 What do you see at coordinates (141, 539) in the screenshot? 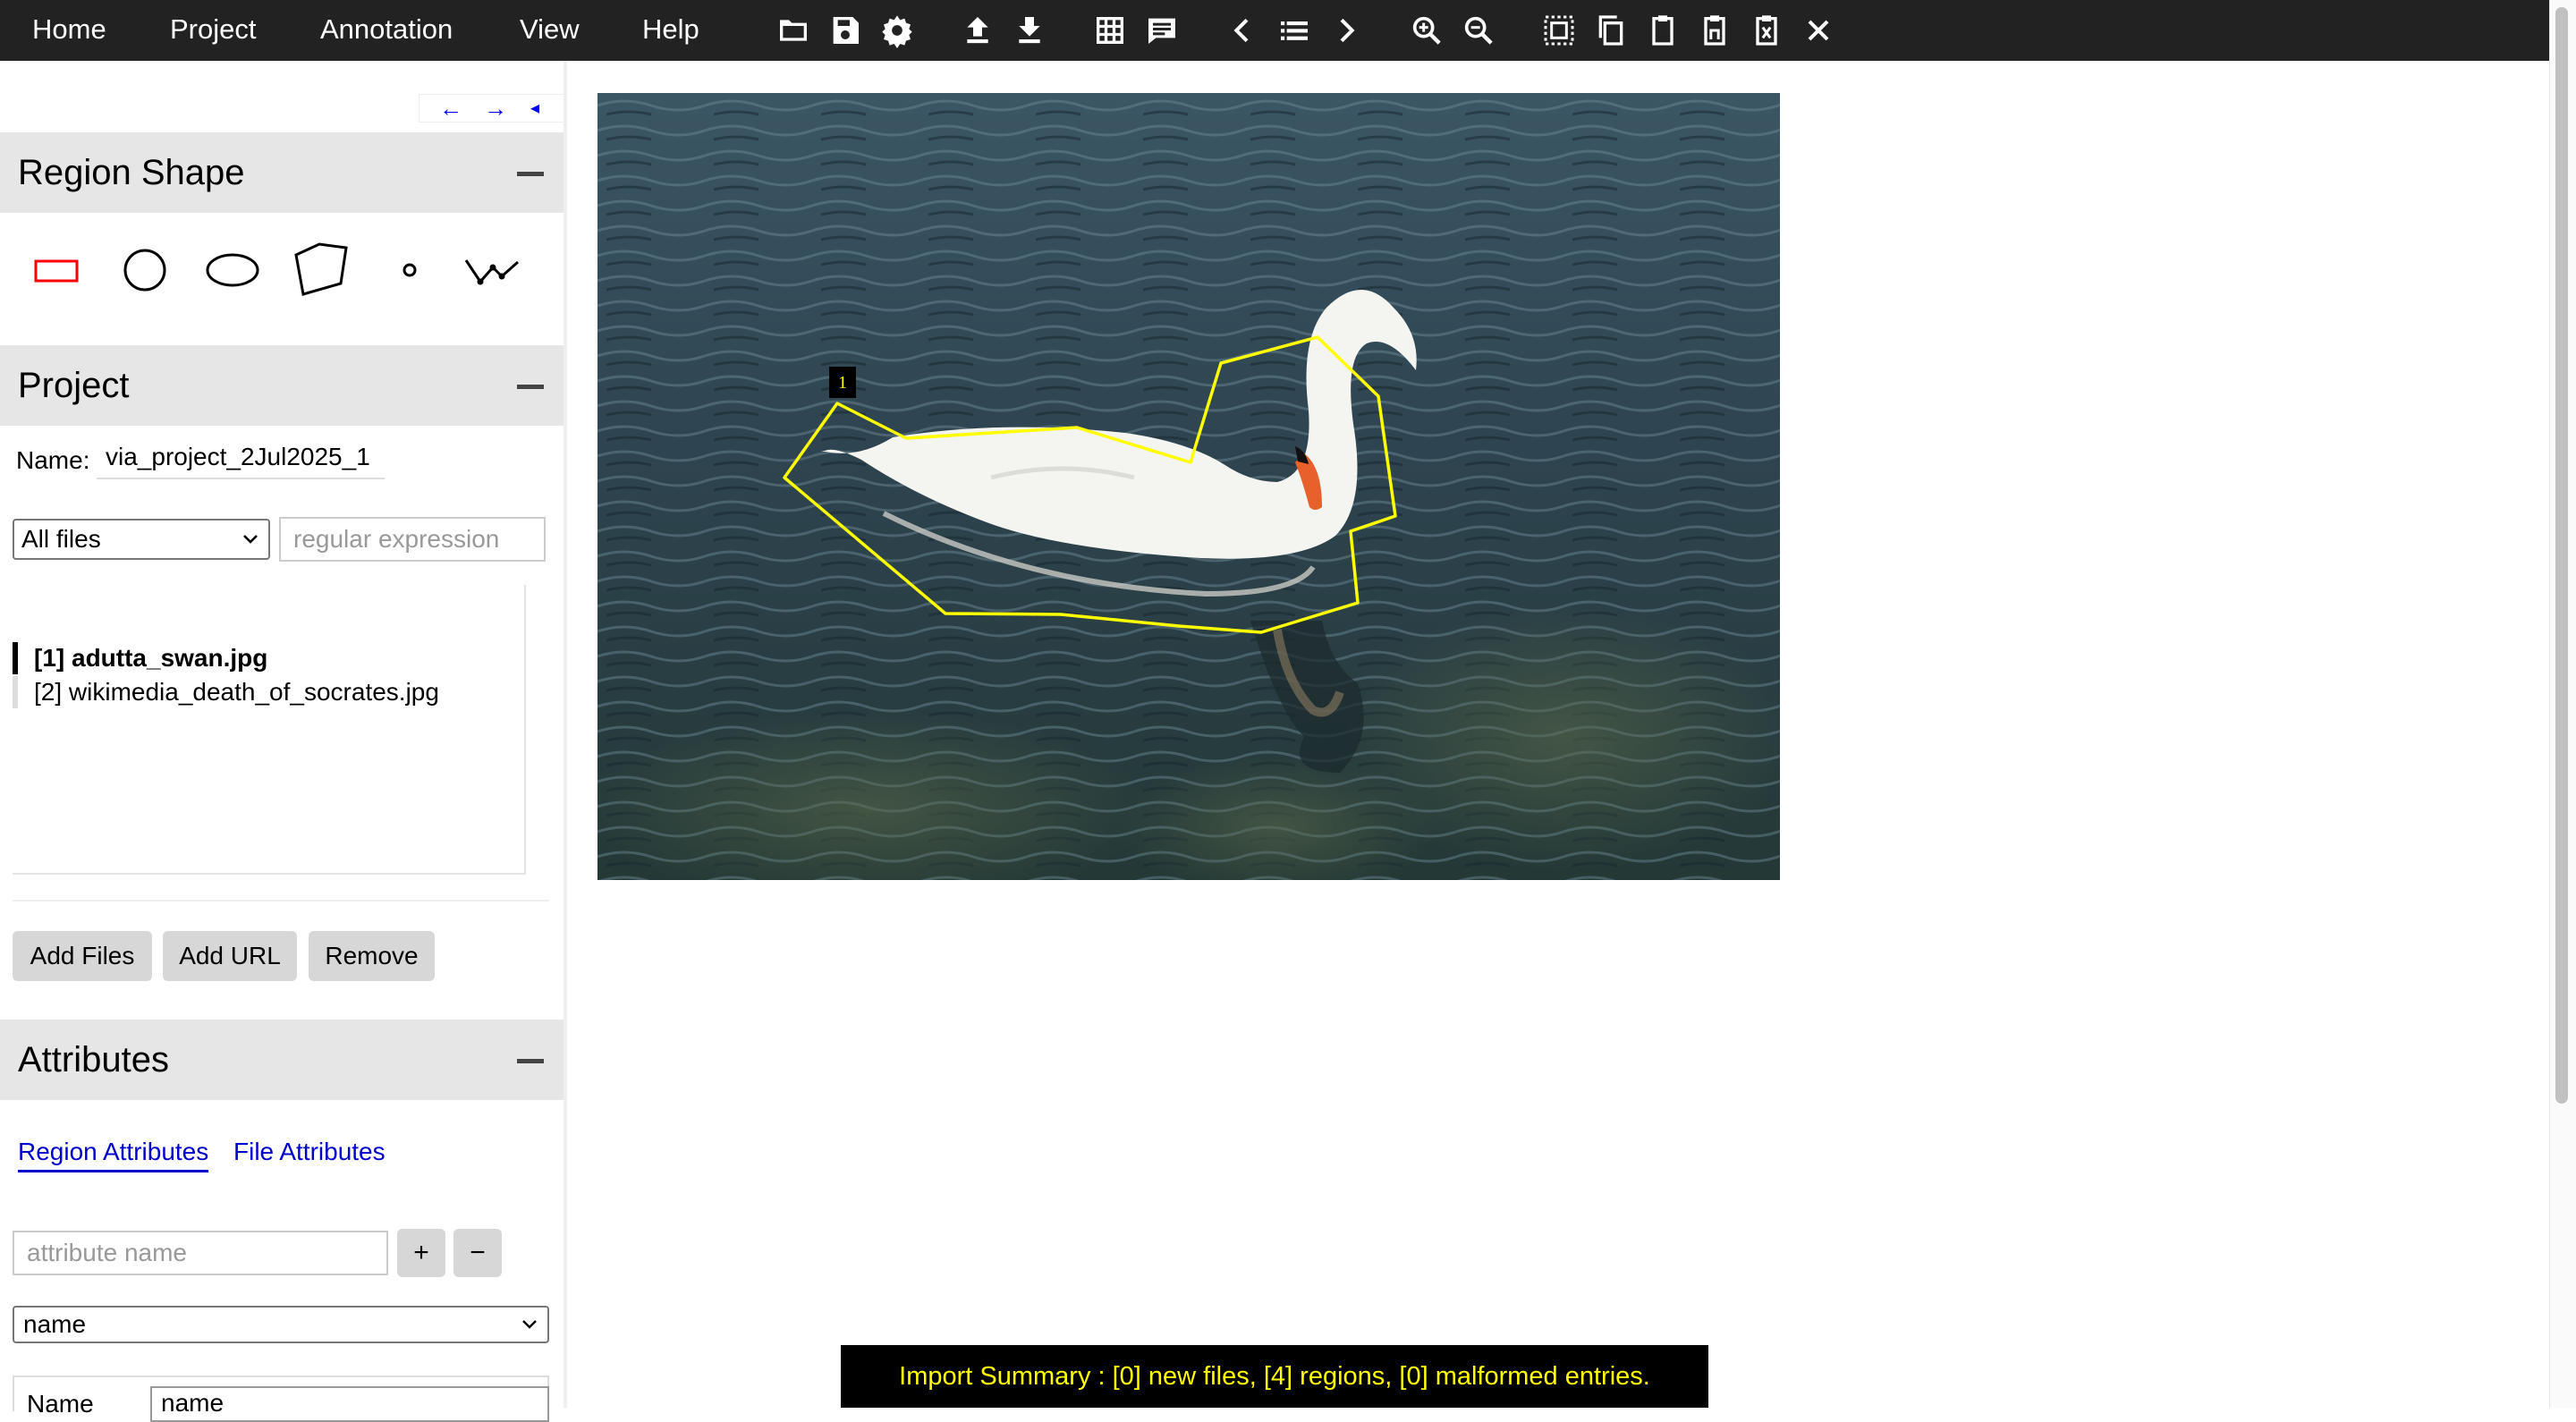
I see `file-filter-select: All files` at bounding box center [141, 539].